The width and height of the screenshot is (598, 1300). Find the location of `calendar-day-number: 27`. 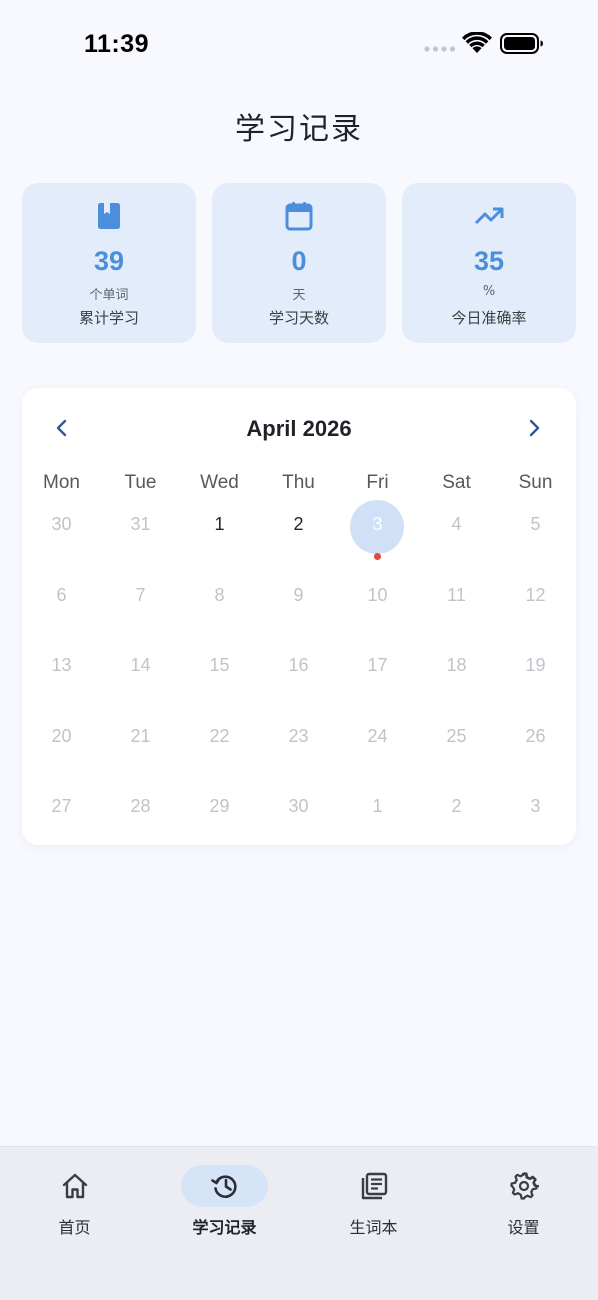

calendar-day-number: 27 is located at coordinates (61, 806).